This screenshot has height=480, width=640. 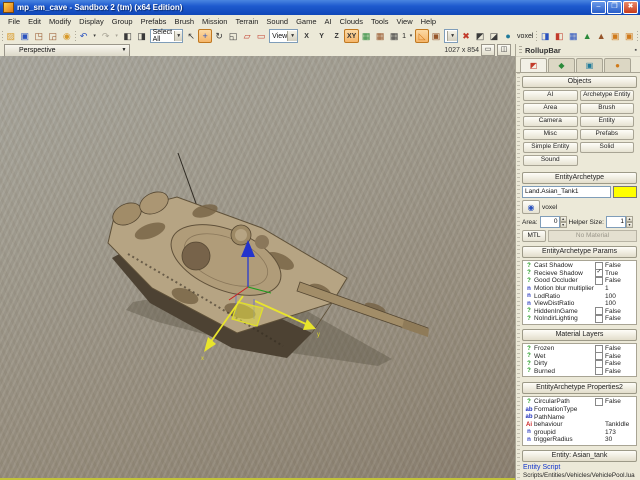 I want to click on maximize-button: ❐, so click(x=614, y=7).